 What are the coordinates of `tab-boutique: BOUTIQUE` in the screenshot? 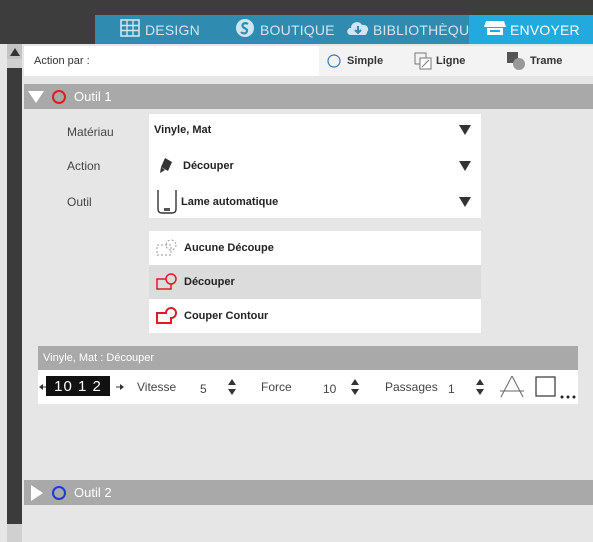 It's located at (285, 29).